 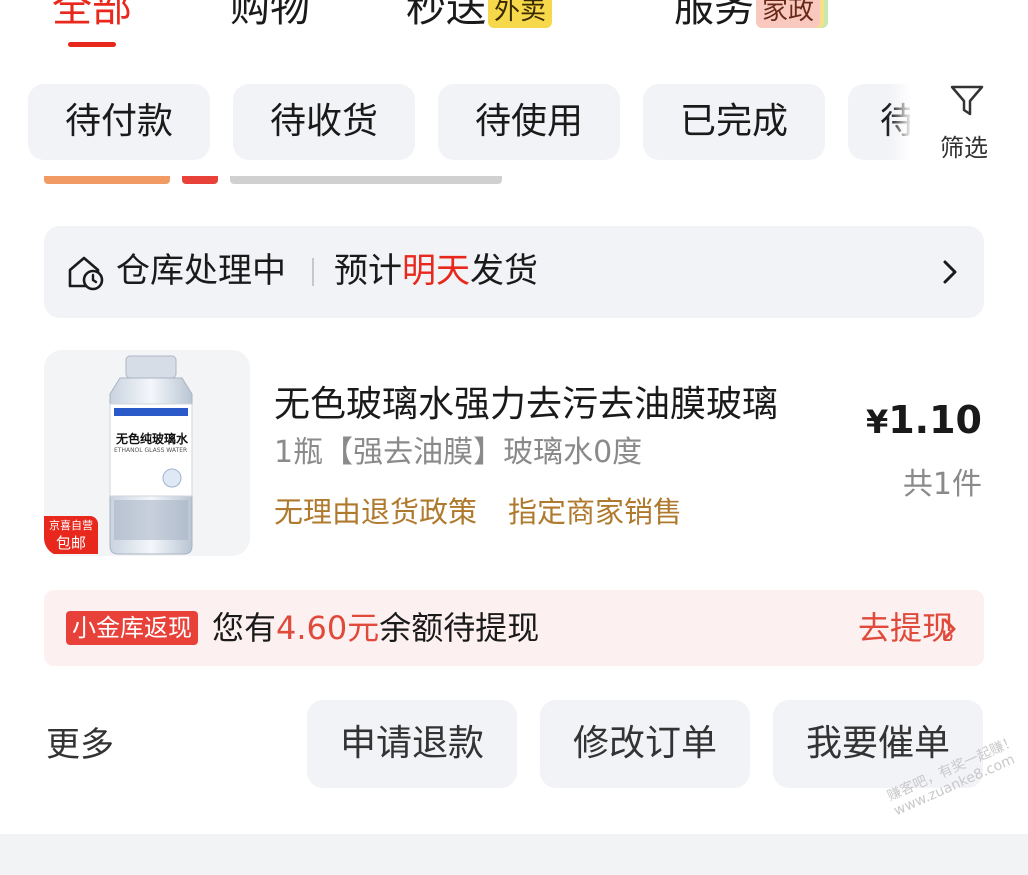 I want to click on product-spec: 1瓶【强去油膜】玻璃水0度, so click(x=458, y=452).